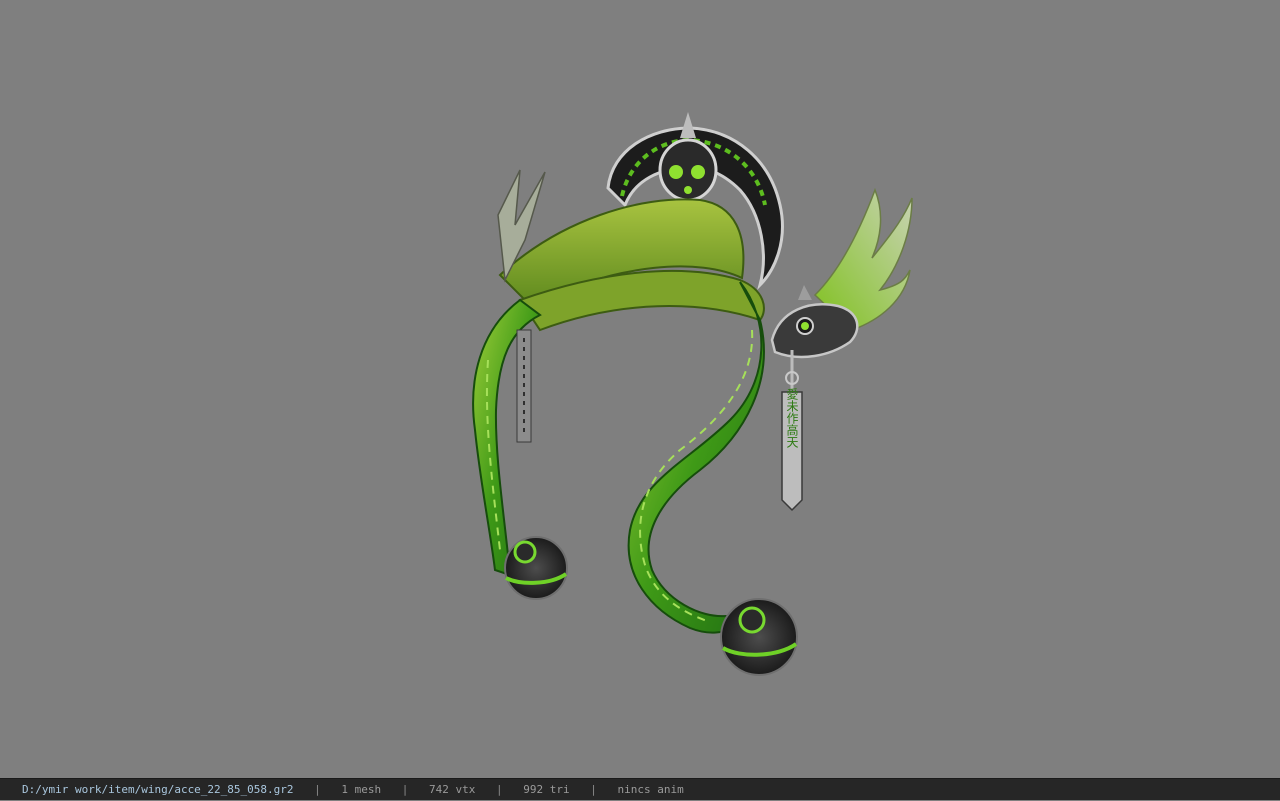 The width and height of the screenshot is (1280, 801). Describe the element at coordinates (536, 568) in the screenshot. I see `left-orb` at that location.